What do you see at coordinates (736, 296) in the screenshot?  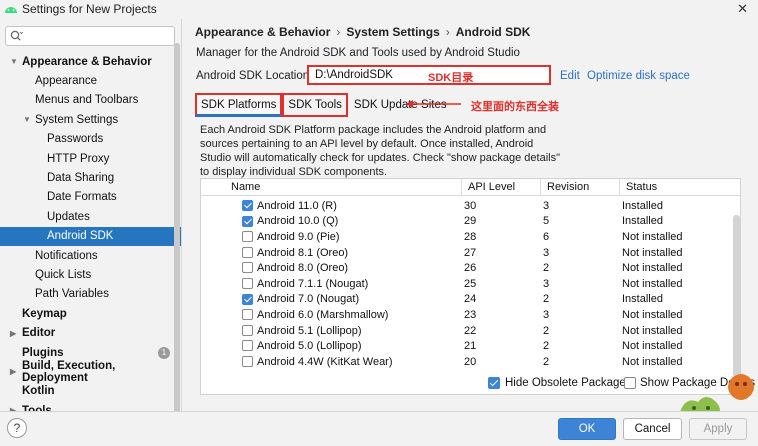 I see `table-scrollbar` at bounding box center [736, 296].